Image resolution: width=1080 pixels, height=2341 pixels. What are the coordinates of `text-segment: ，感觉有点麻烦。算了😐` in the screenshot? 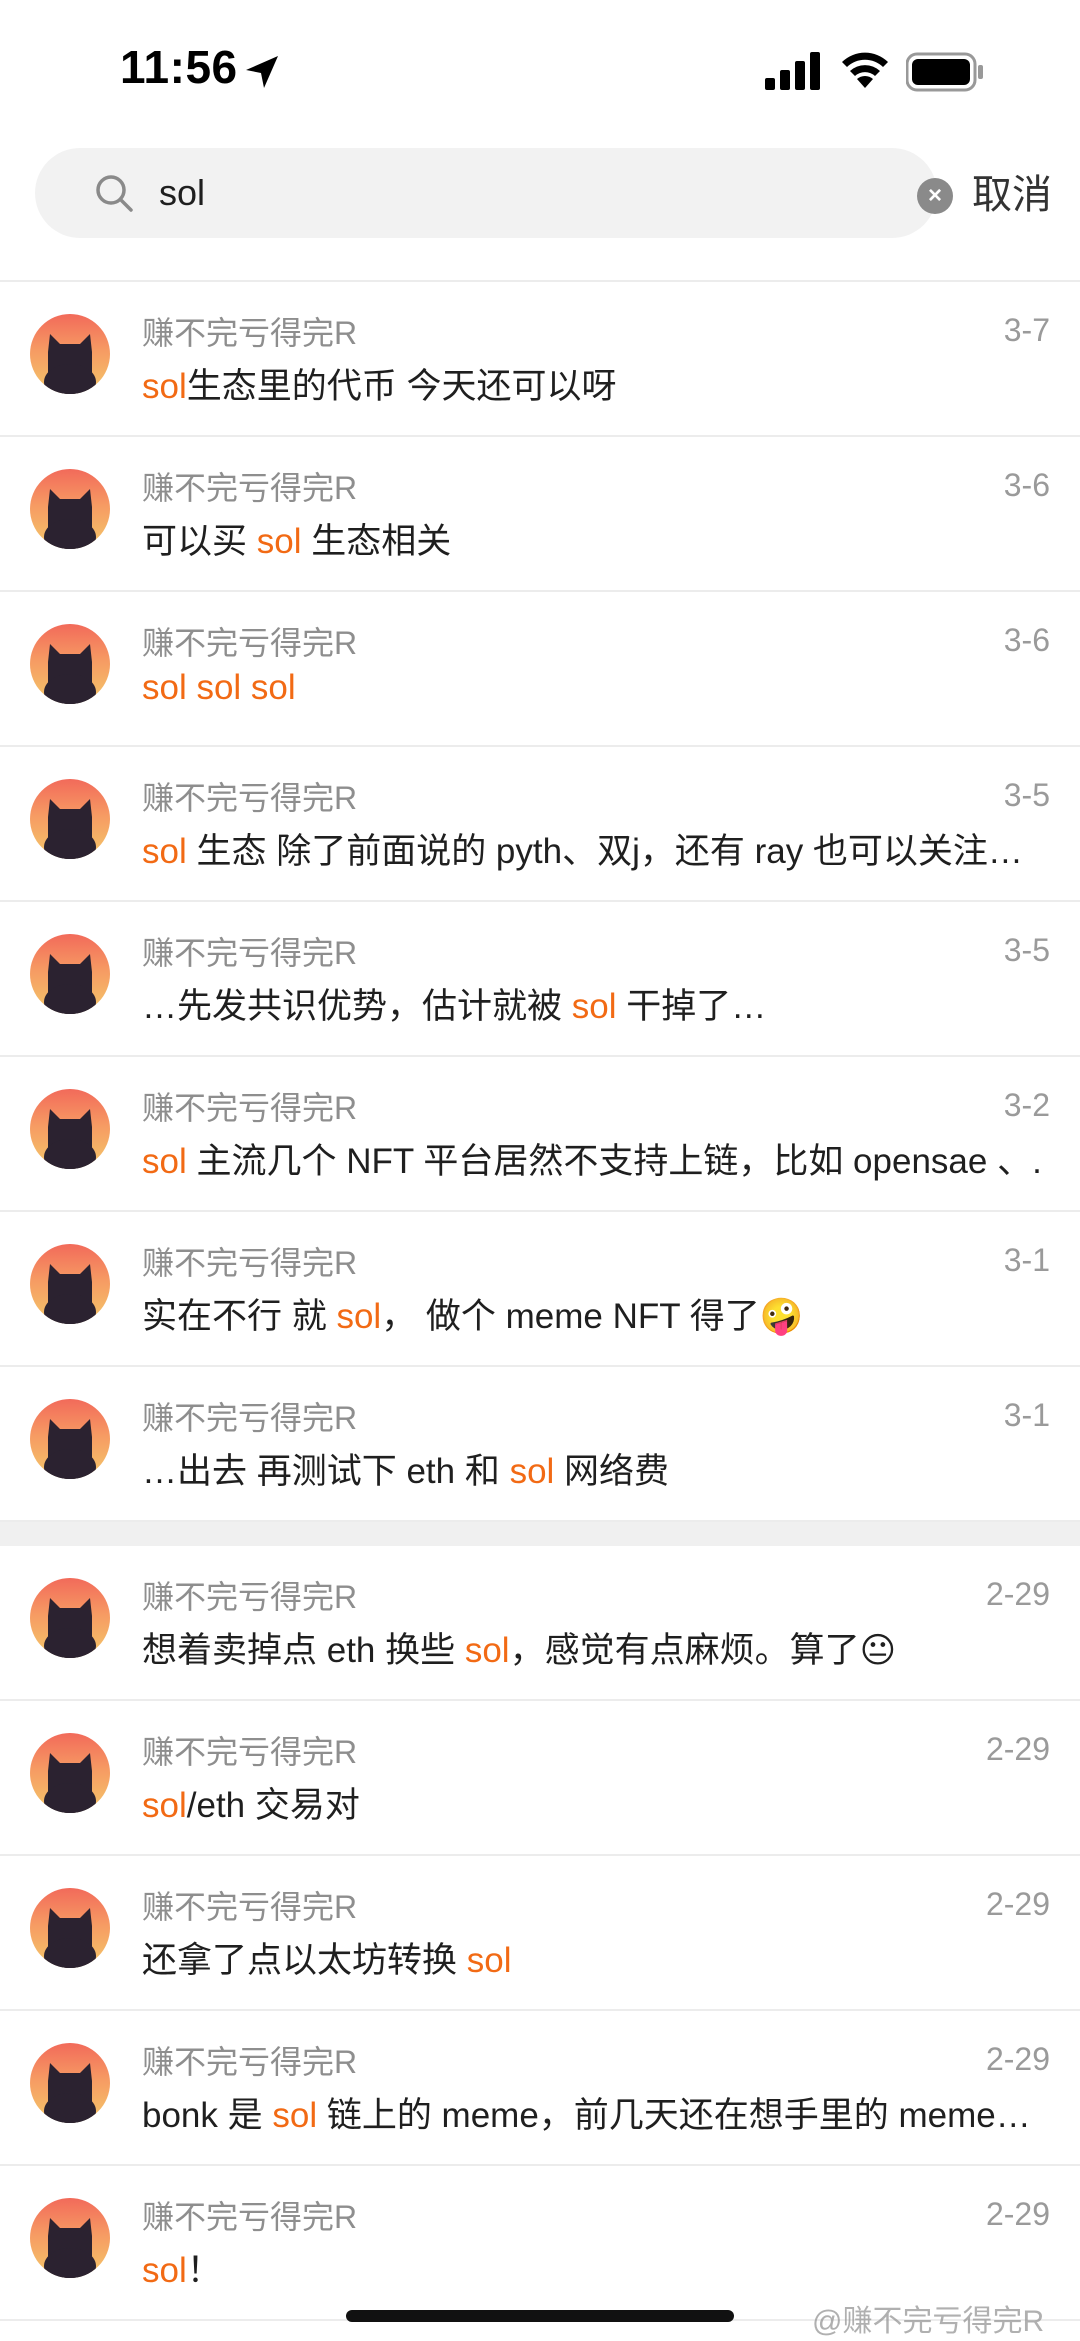 It's located at (703, 1650).